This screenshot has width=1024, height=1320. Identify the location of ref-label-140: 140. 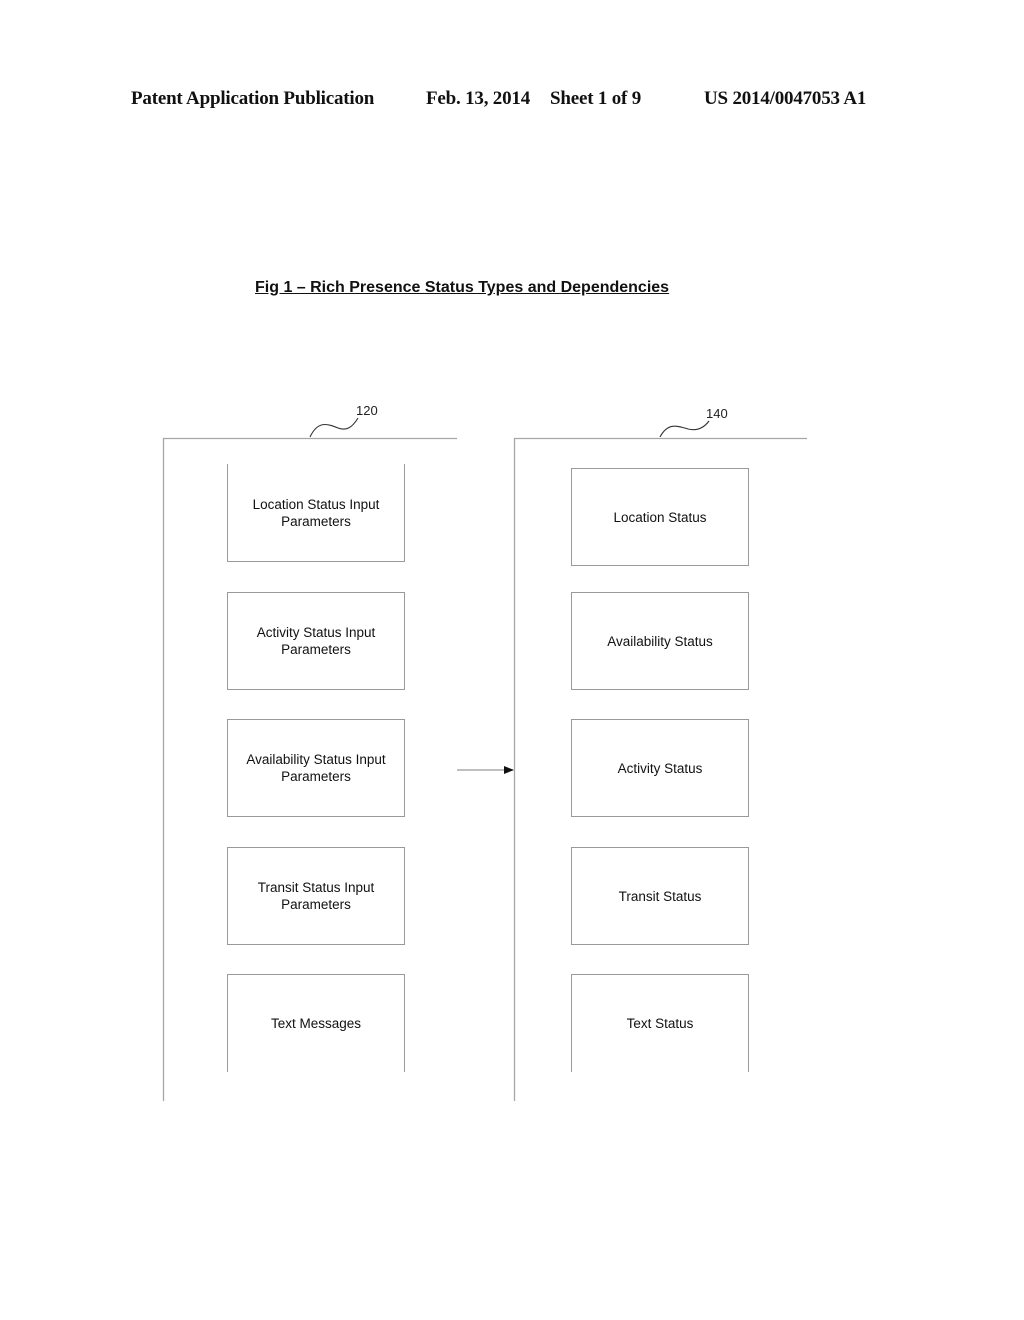
(717, 413).